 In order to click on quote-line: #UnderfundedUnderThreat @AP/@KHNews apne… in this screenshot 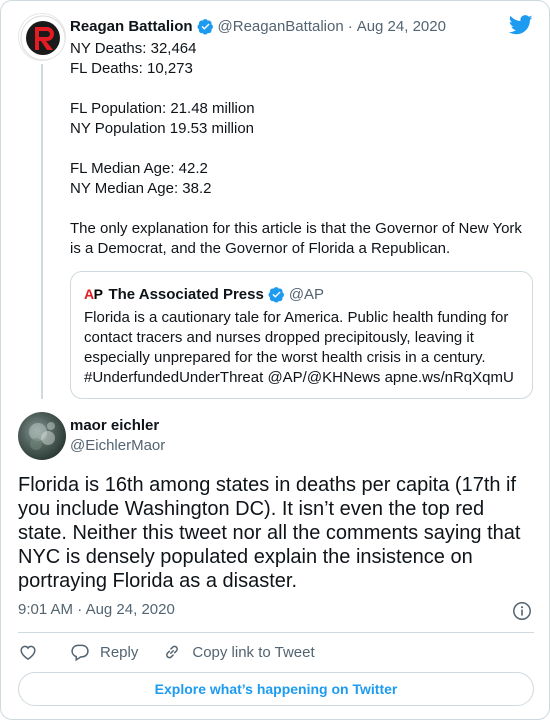, I will do `click(299, 377)`.